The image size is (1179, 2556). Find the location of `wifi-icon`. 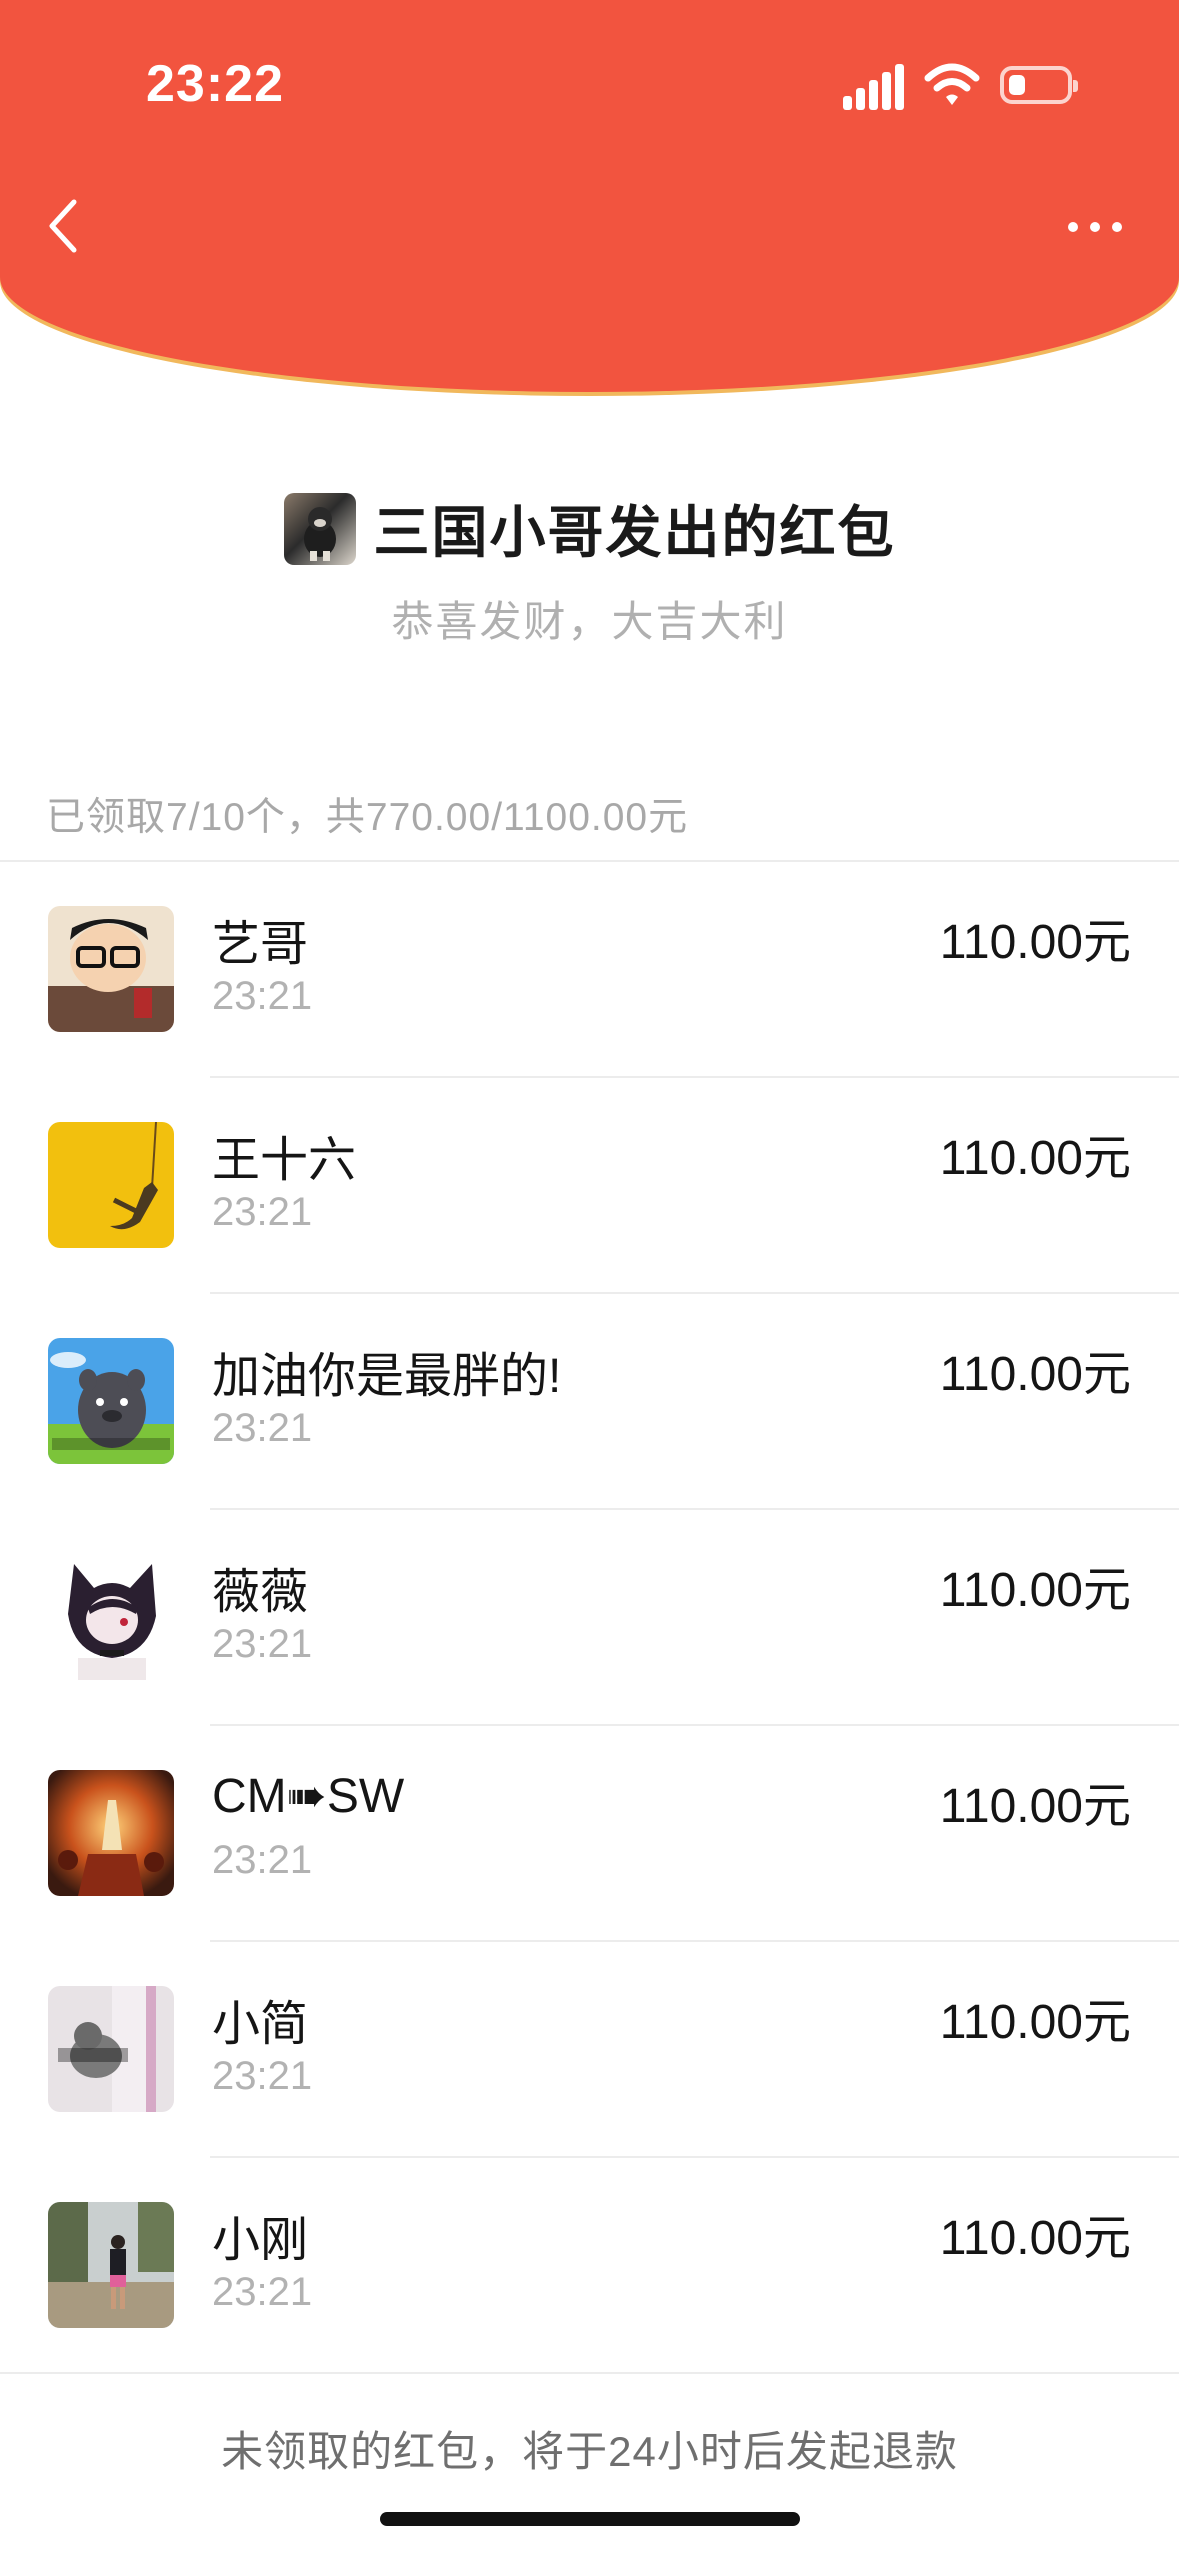

wifi-icon is located at coordinates (952, 84).